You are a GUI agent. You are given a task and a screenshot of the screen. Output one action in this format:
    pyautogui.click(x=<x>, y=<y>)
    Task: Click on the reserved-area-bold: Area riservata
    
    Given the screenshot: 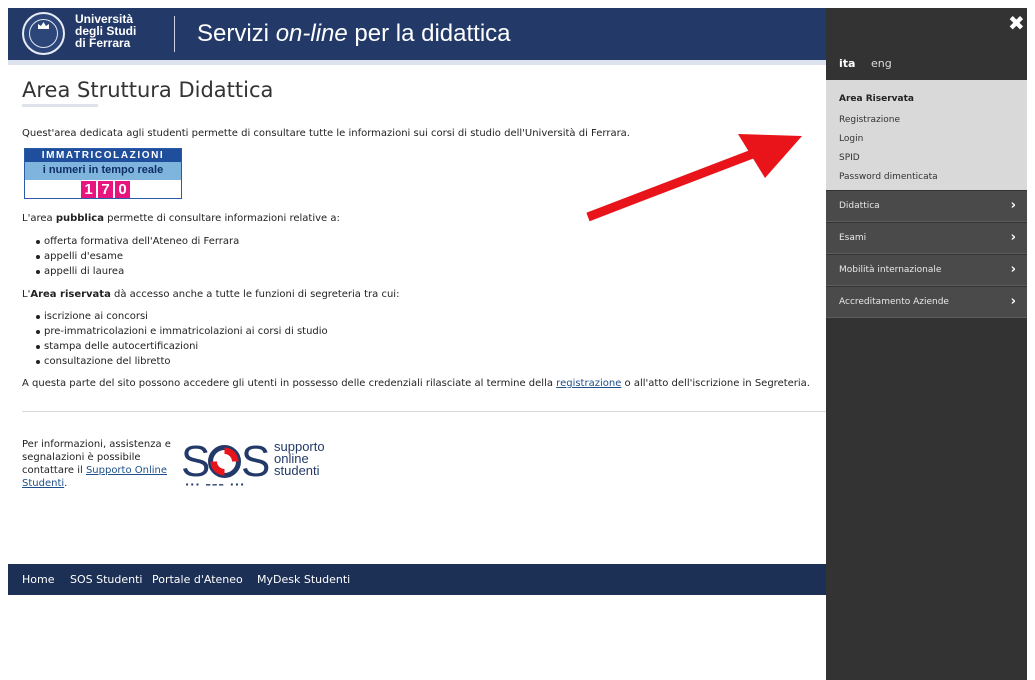 What is the action you would take?
    pyautogui.click(x=70, y=294)
    